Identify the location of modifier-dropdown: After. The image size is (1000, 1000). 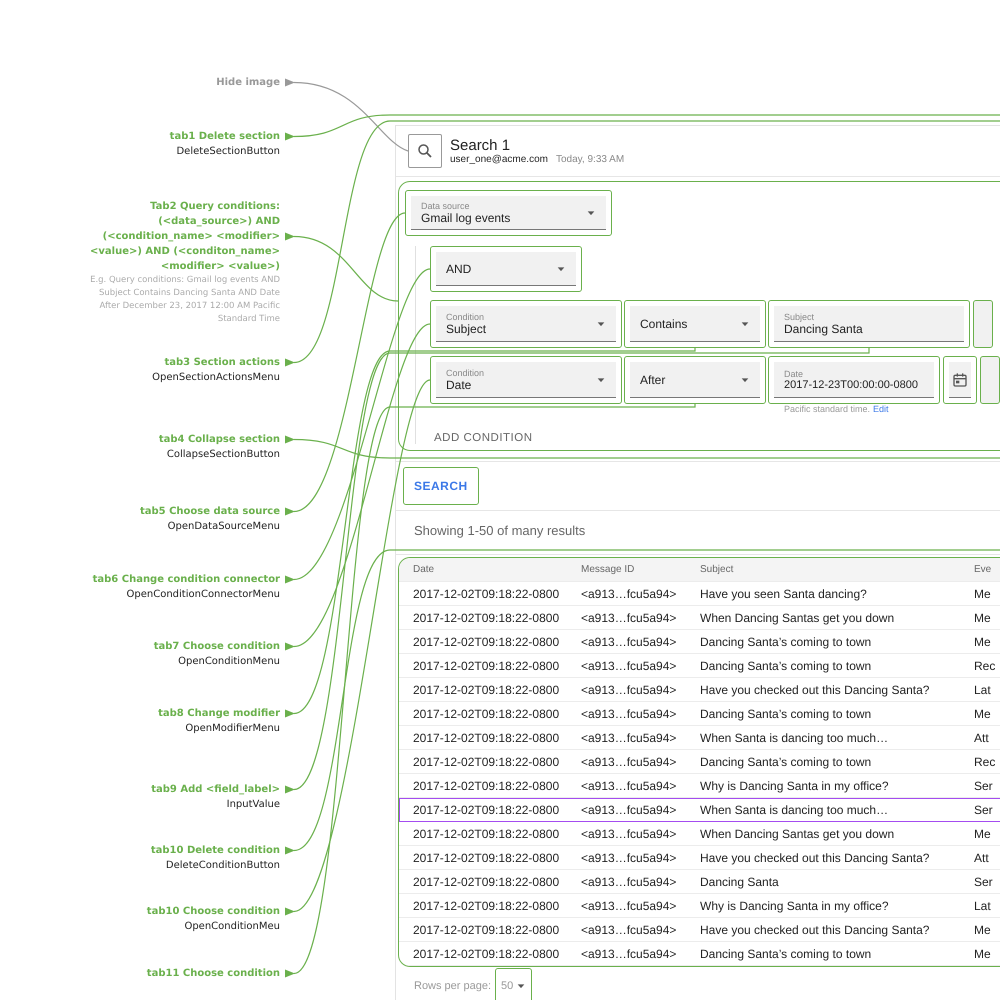
(695, 380).